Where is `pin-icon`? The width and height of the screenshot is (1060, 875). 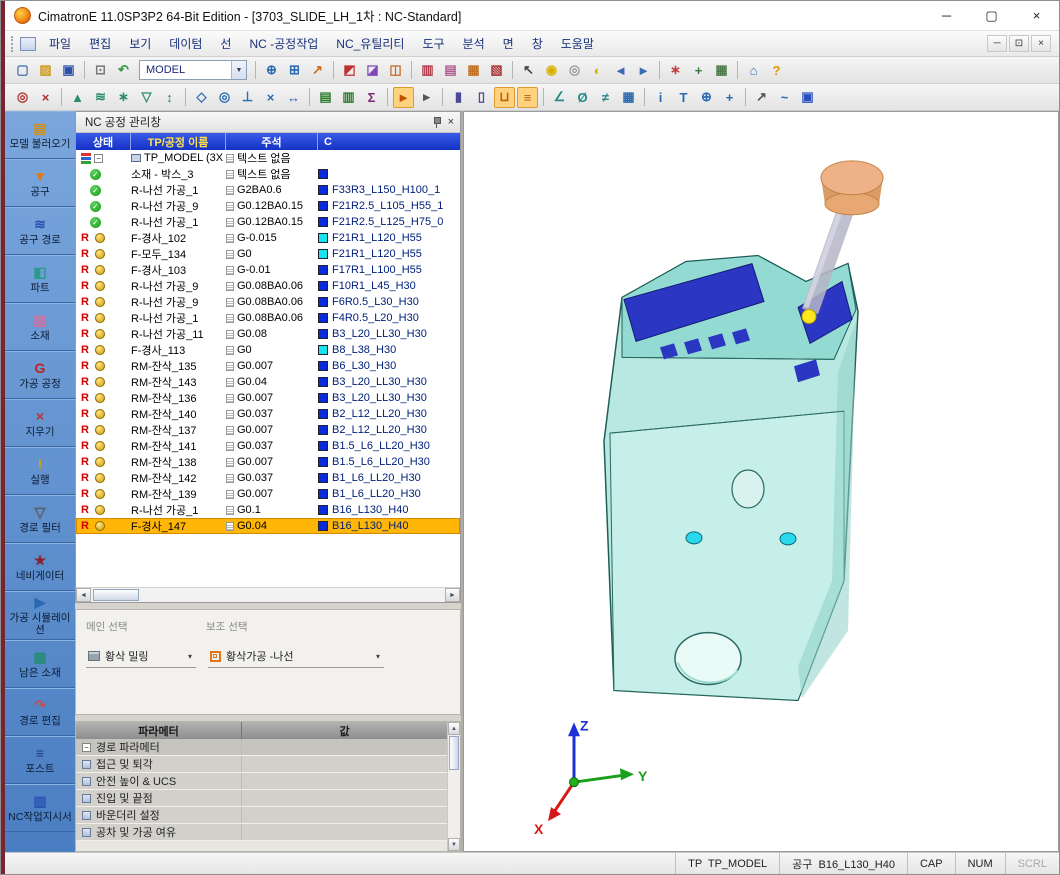 pin-icon is located at coordinates (436, 122).